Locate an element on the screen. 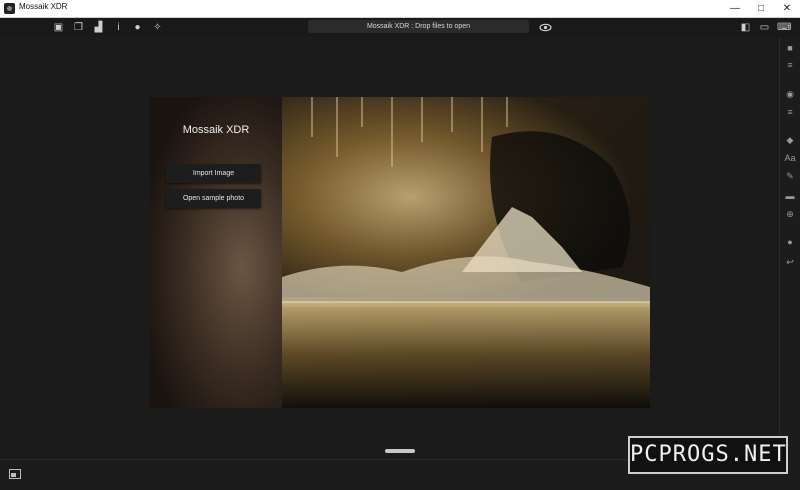 Image resolution: width=800 pixels, height=490 pixels. frame-icon: ▬ is located at coordinates (790, 196).